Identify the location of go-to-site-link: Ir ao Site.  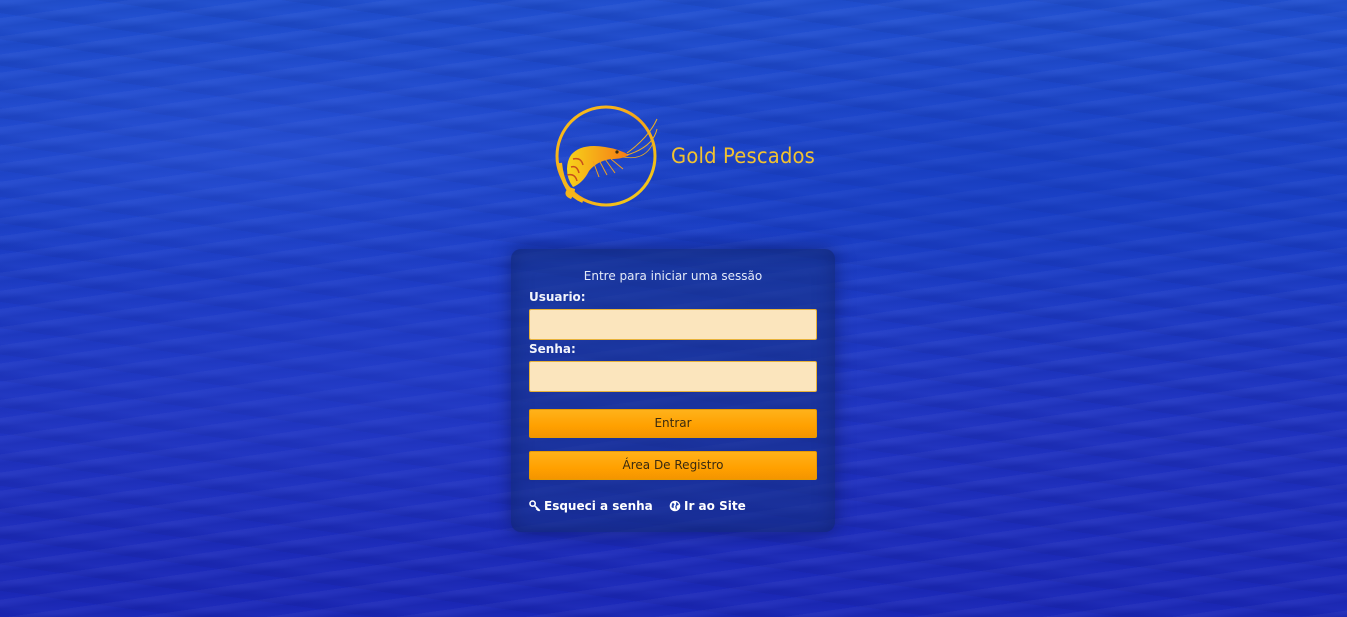
(707, 506).